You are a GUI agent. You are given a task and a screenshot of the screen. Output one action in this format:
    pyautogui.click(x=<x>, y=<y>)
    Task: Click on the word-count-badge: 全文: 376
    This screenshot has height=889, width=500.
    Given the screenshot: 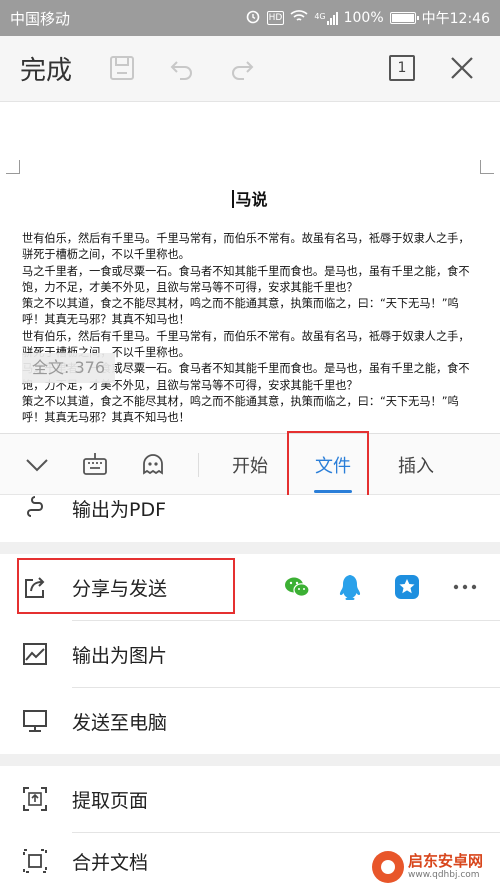 What is the action you would take?
    pyautogui.click(x=69, y=368)
    